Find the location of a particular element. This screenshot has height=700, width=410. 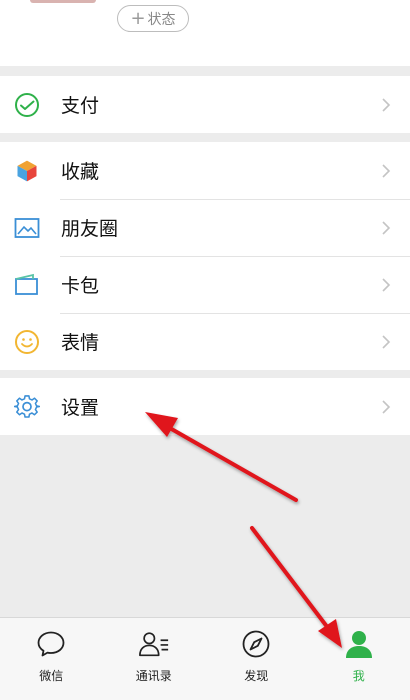

tab-me: 我 is located at coordinates (359, 659).